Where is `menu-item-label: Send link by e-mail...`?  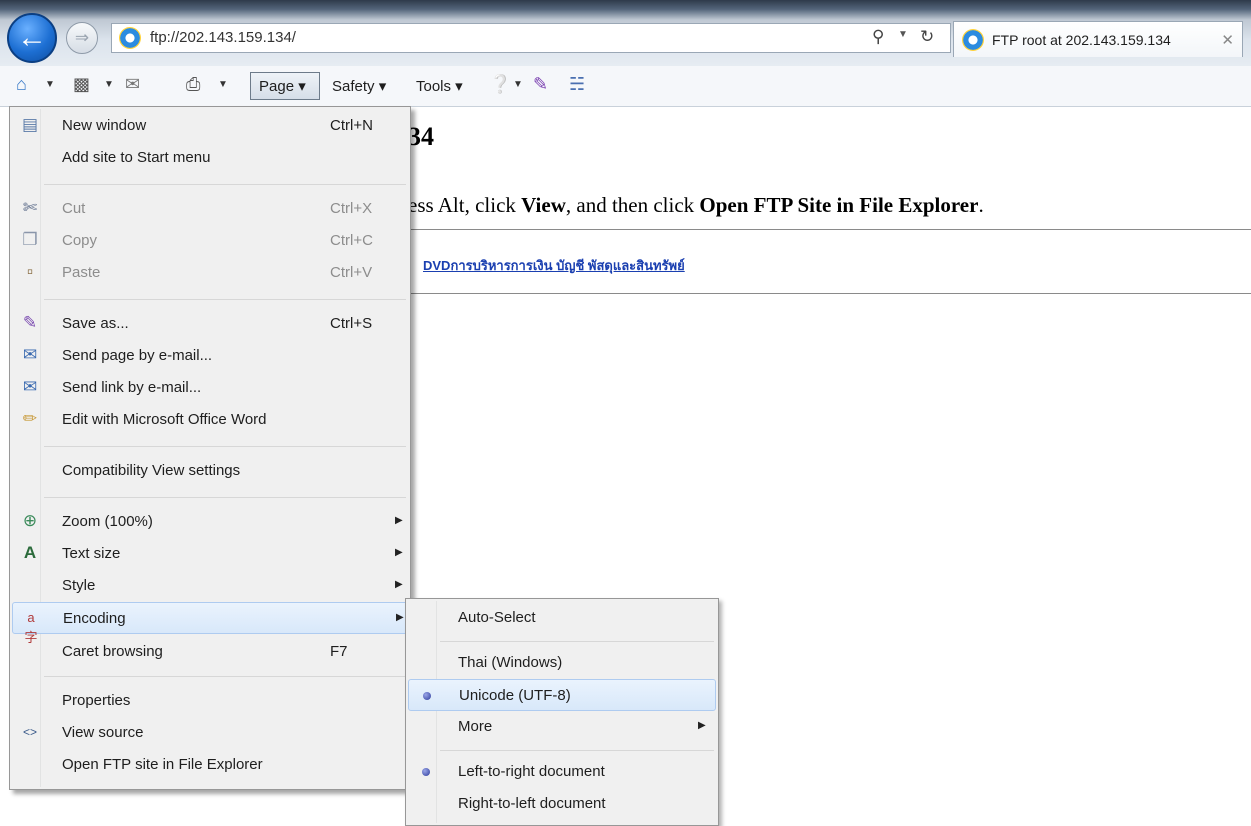 menu-item-label: Send link by e-mail... is located at coordinates (132, 387).